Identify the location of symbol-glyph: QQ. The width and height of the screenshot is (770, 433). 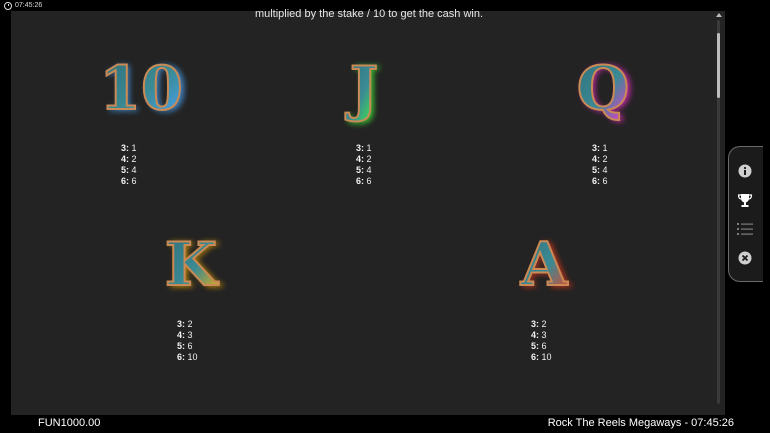
(604, 89).